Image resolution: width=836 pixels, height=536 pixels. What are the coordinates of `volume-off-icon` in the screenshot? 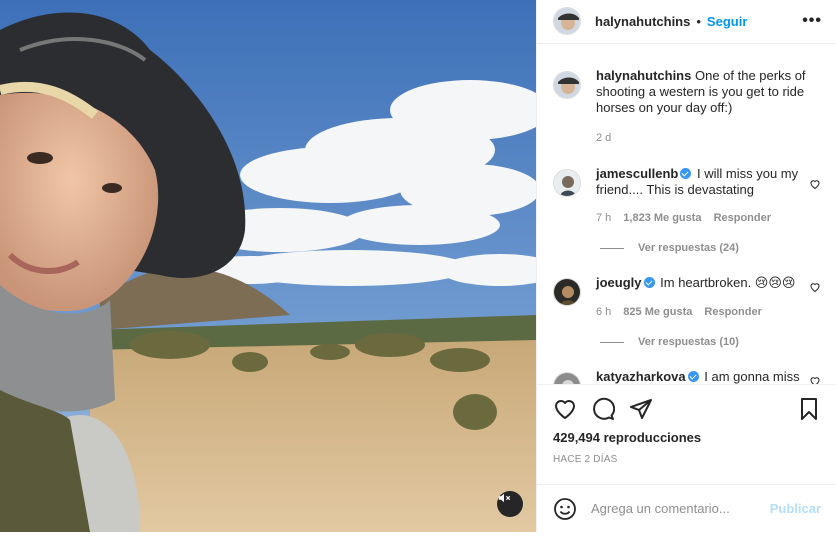 It's located at (504, 498).